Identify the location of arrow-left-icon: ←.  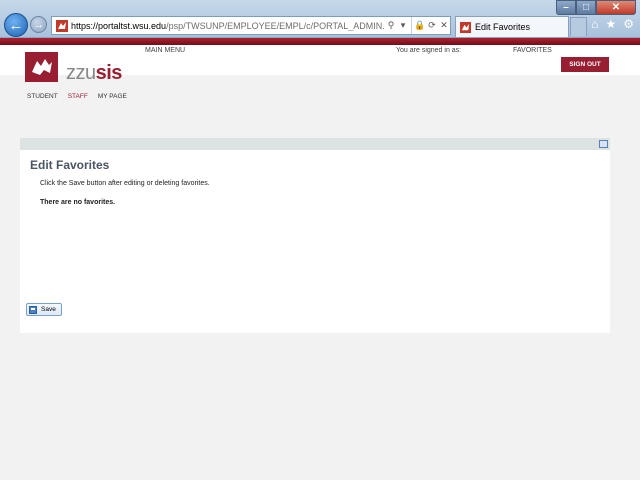
(16, 25).